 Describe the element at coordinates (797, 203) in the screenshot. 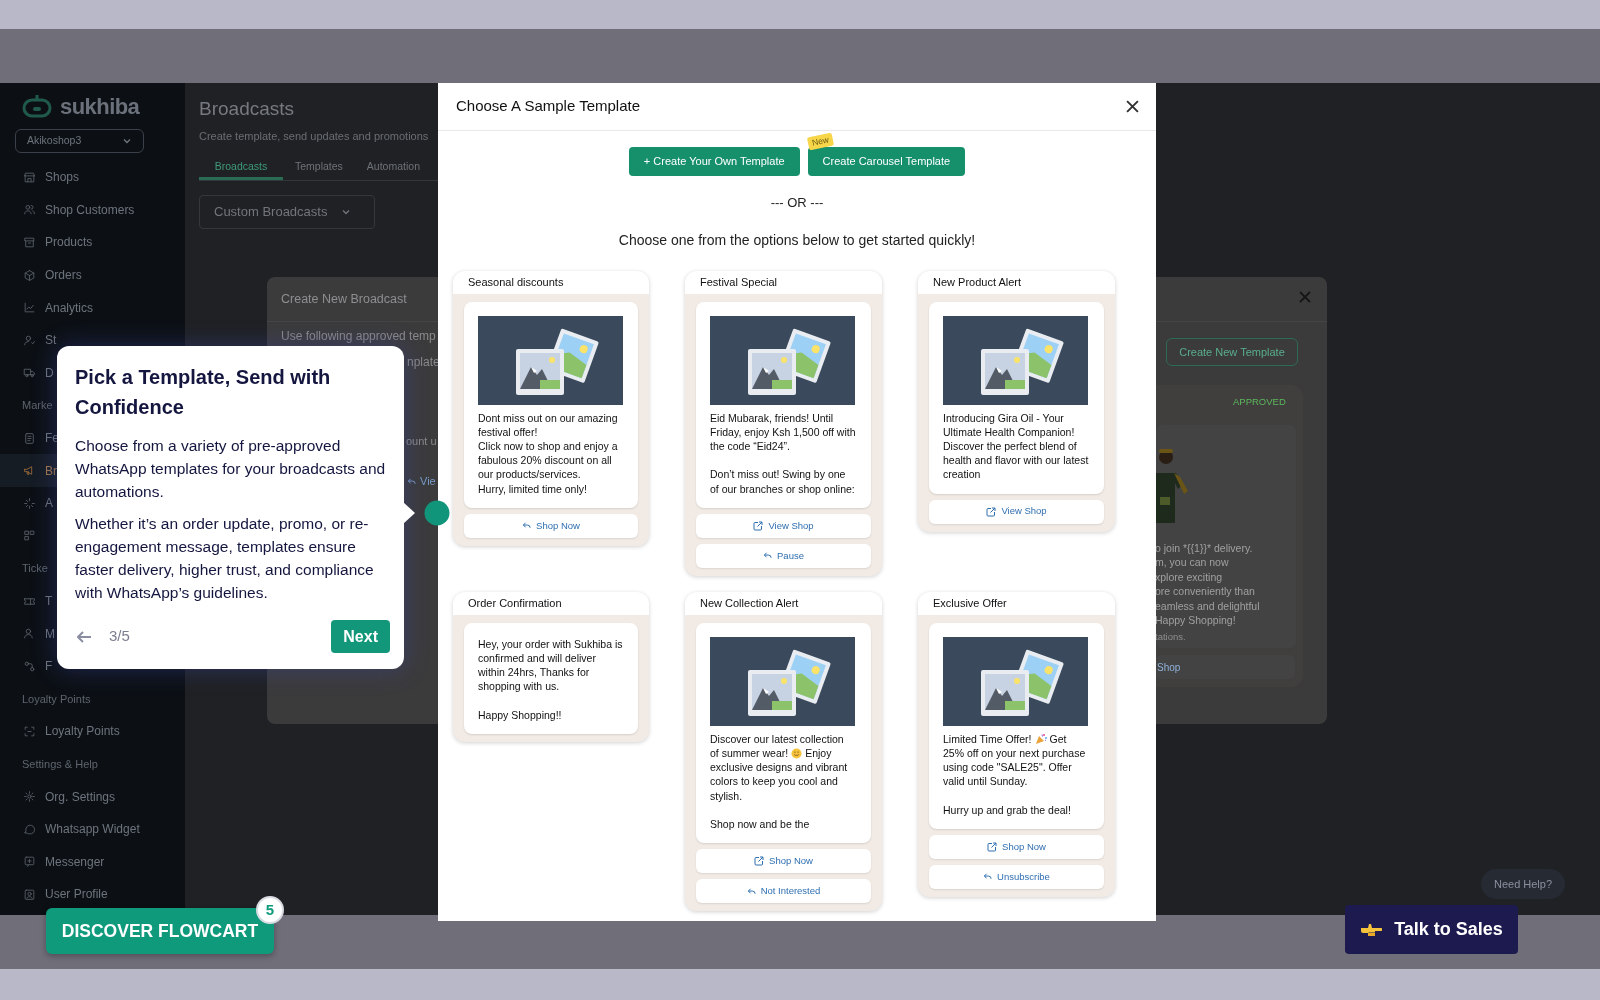

I see `separator-text: --- OR ---` at that location.